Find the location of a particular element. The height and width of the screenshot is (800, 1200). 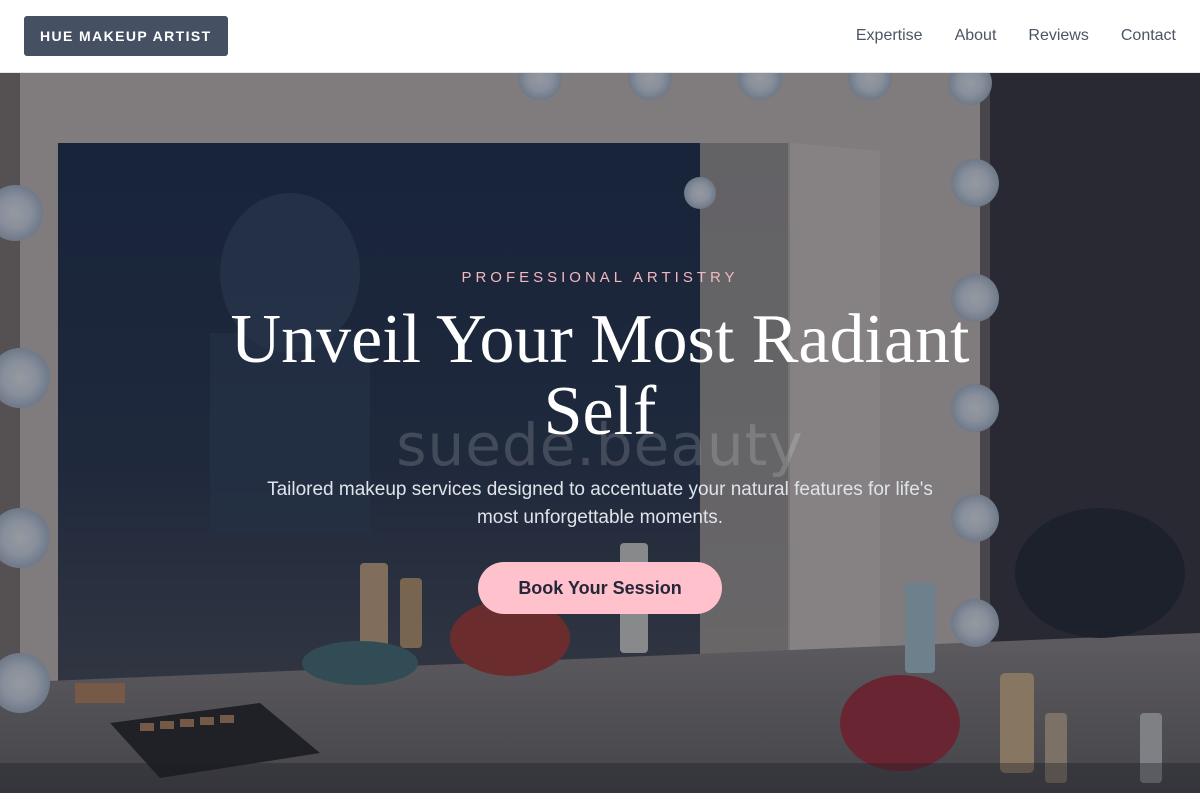

page-bottom-strip is located at coordinates (600, 796).